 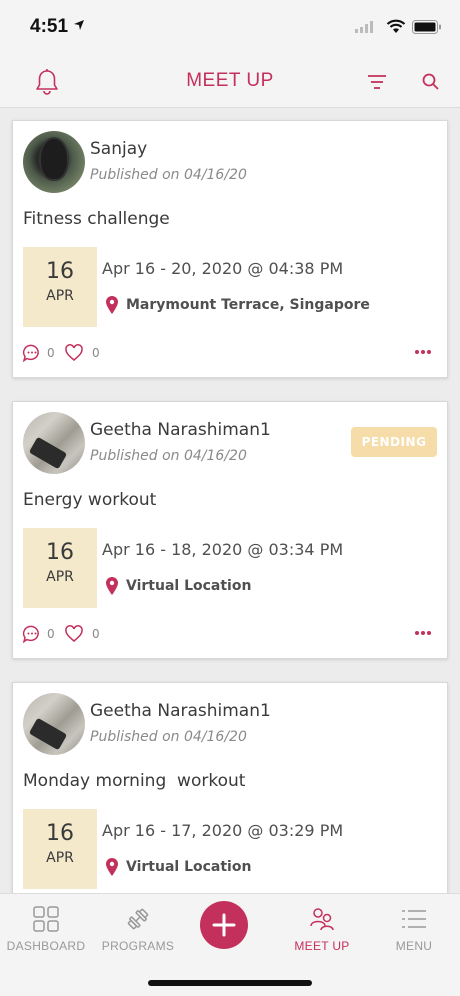 I want to click on nav-meetup: MEET UP, so click(x=322, y=929).